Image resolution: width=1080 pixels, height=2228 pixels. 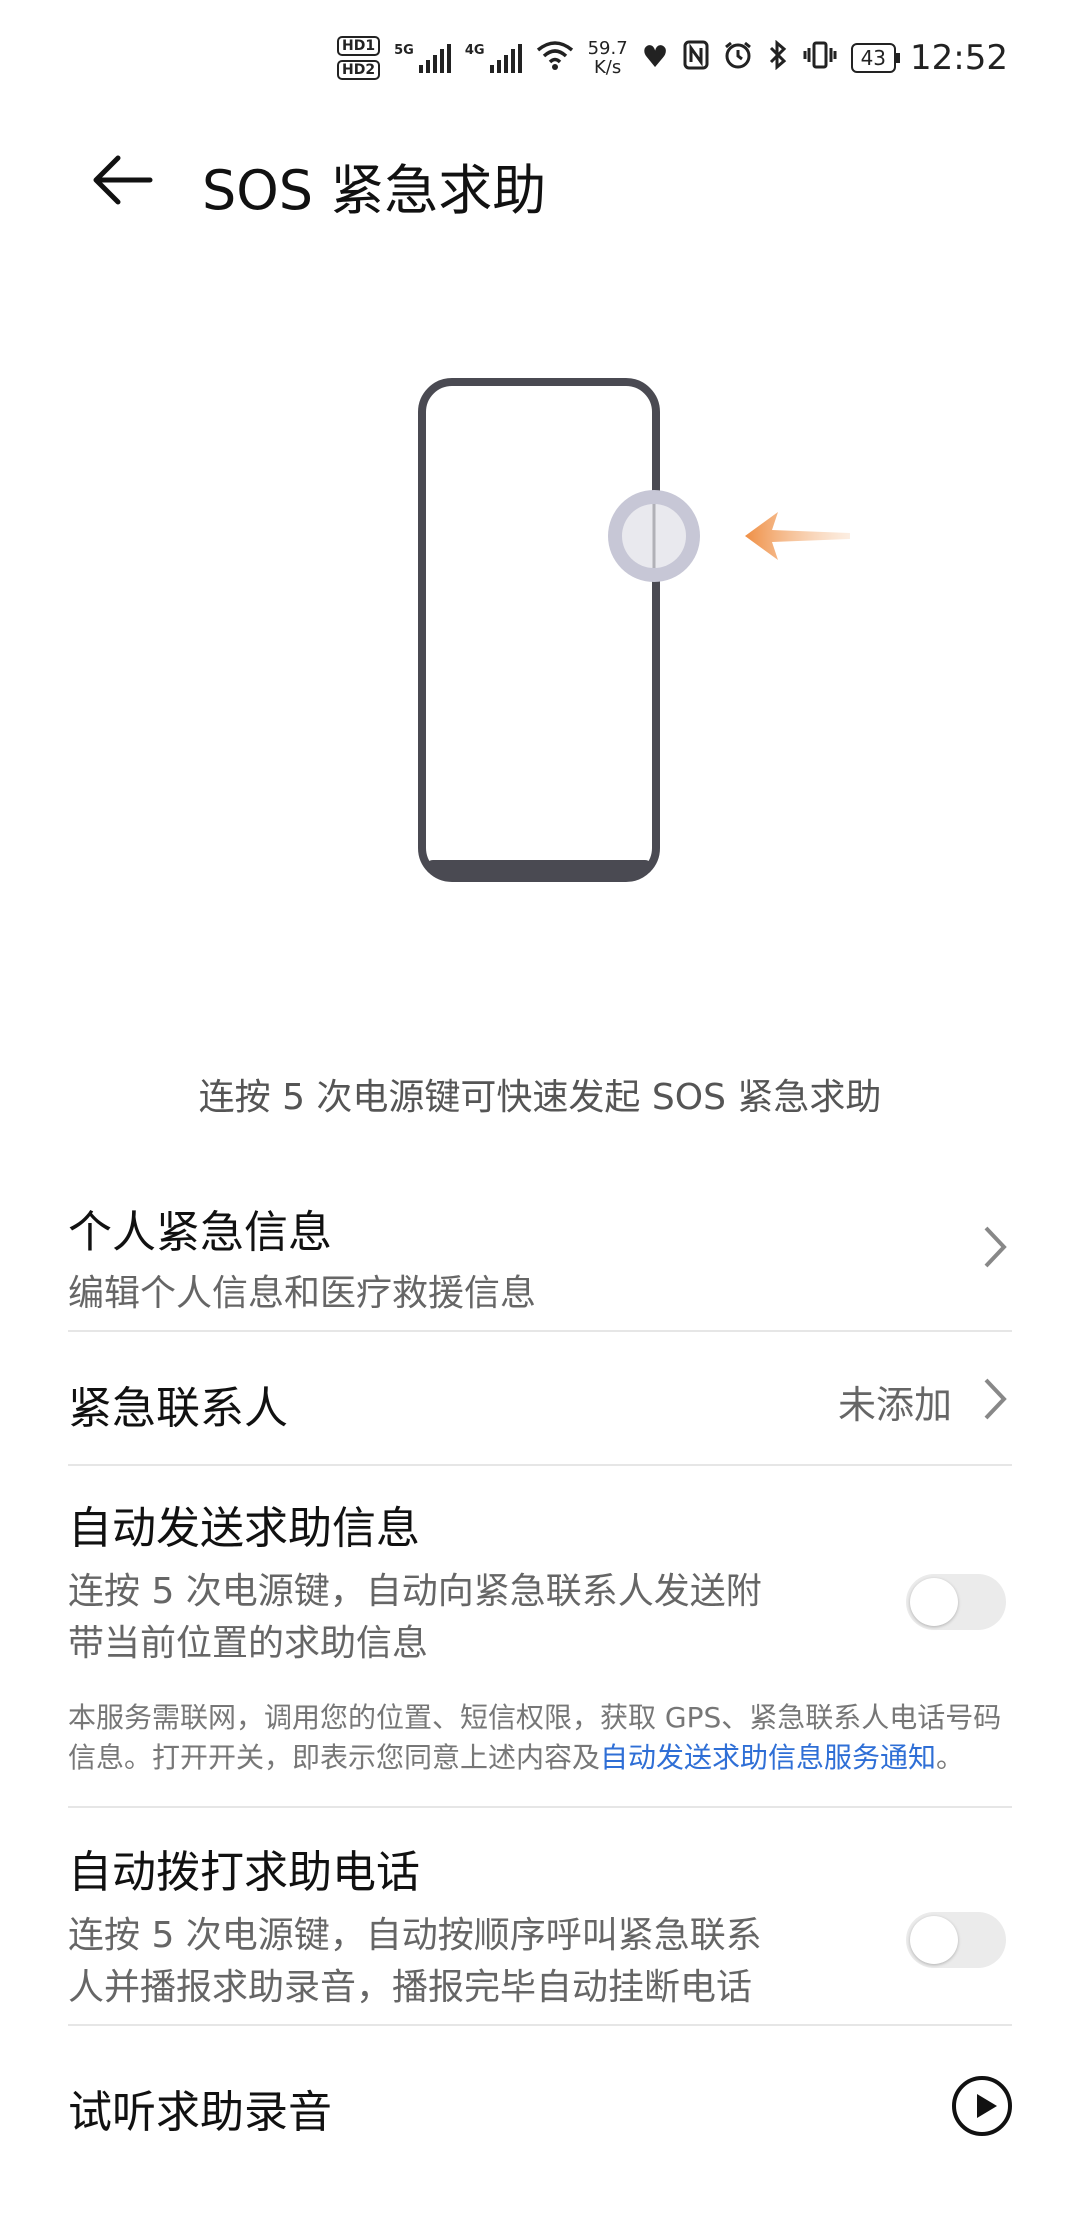 What do you see at coordinates (415, 1617) in the screenshot?
I see `auto-message-subtitle: 连按 5 次电源键，自动向紧急联系人发送附 带当前位置的求助信息` at bounding box center [415, 1617].